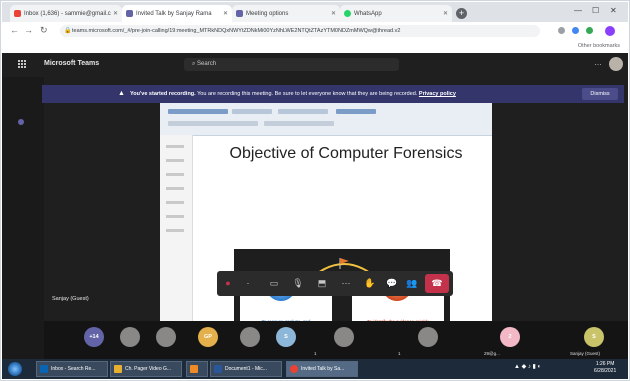 This screenshot has height=381, width=630. I want to click on app-launcher-icon, so click(22, 64).